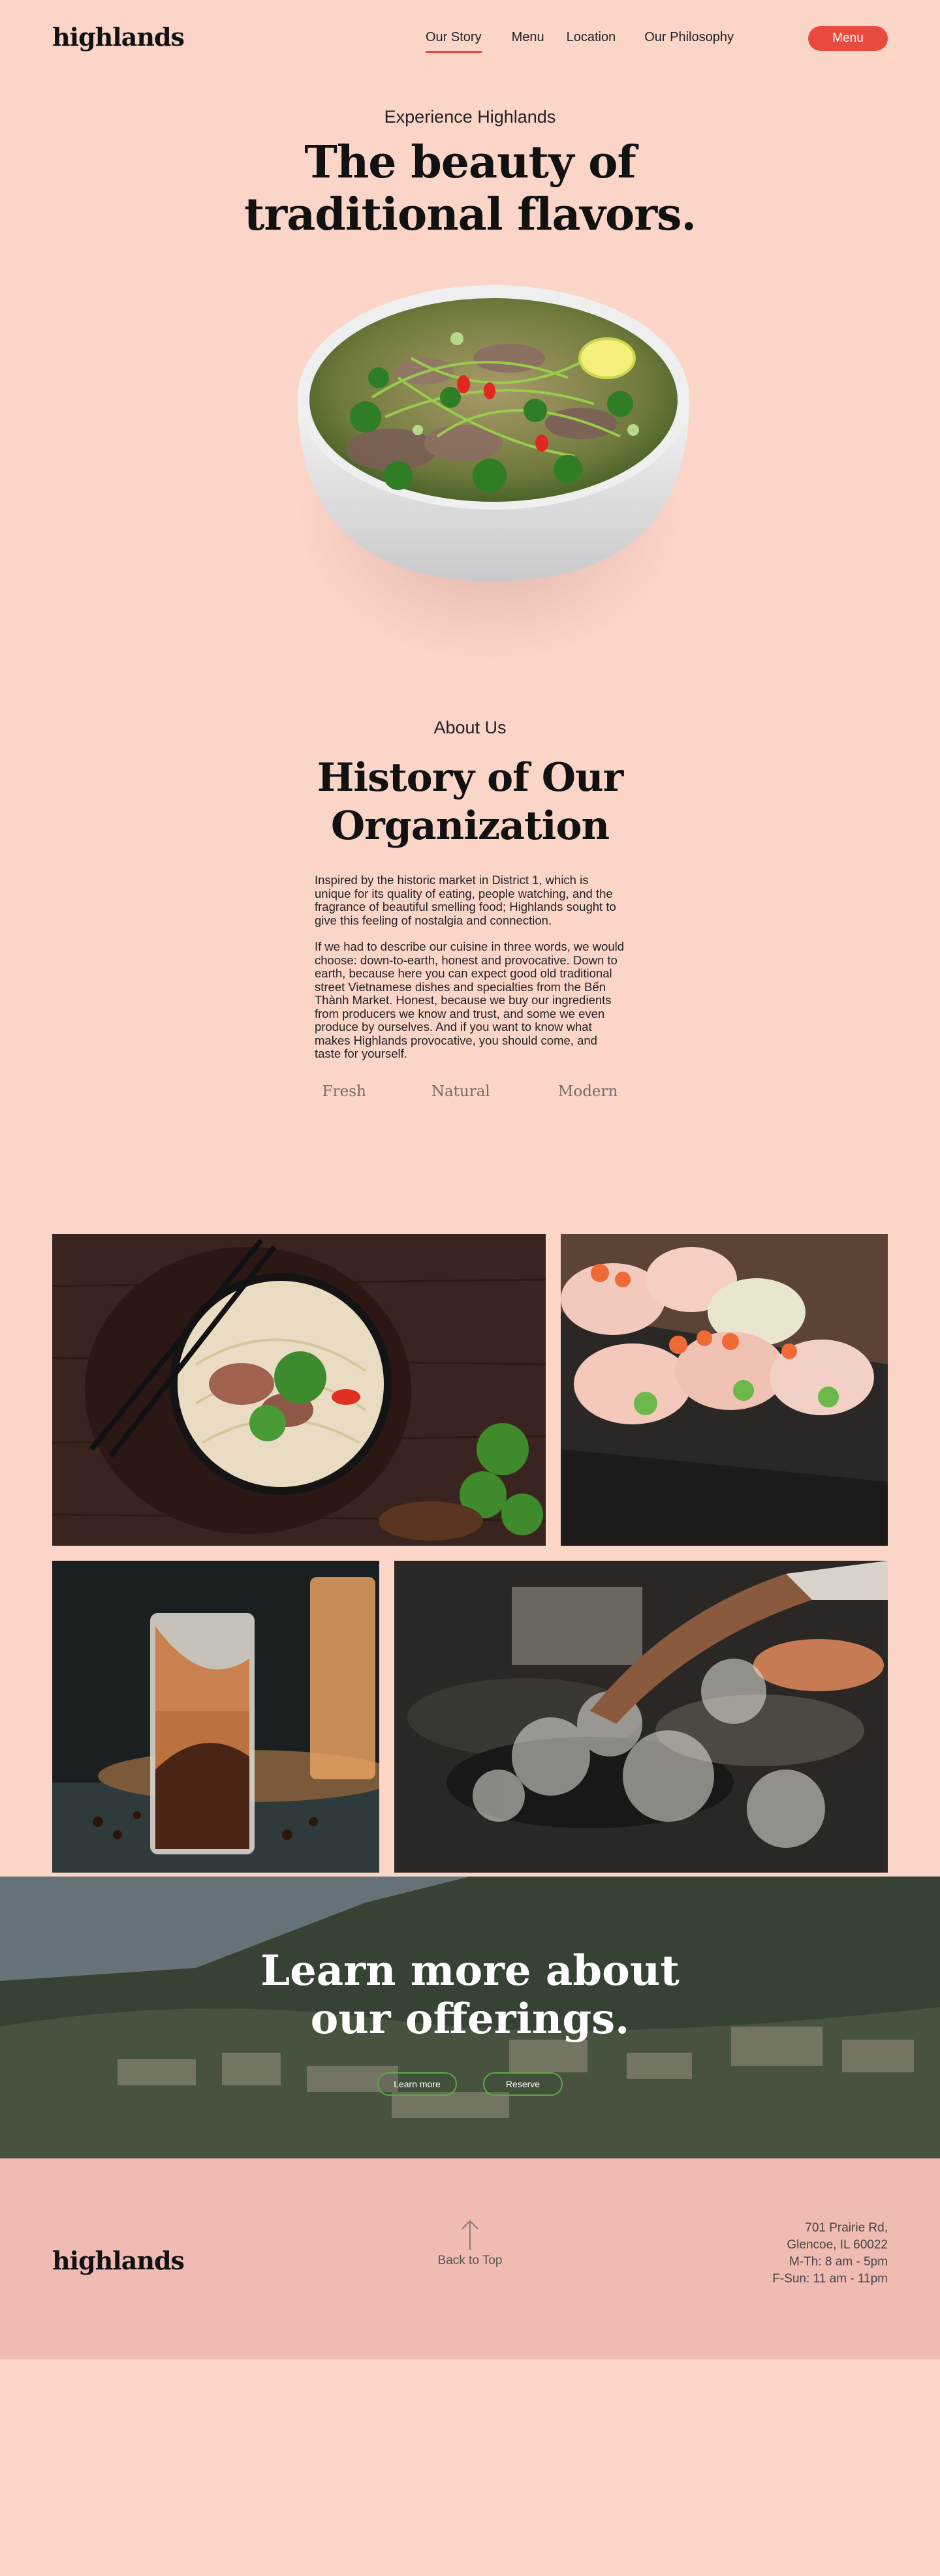 This screenshot has height=2576, width=940. What do you see at coordinates (587, 1091) in the screenshot?
I see `pillar-modern: Modern` at bounding box center [587, 1091].